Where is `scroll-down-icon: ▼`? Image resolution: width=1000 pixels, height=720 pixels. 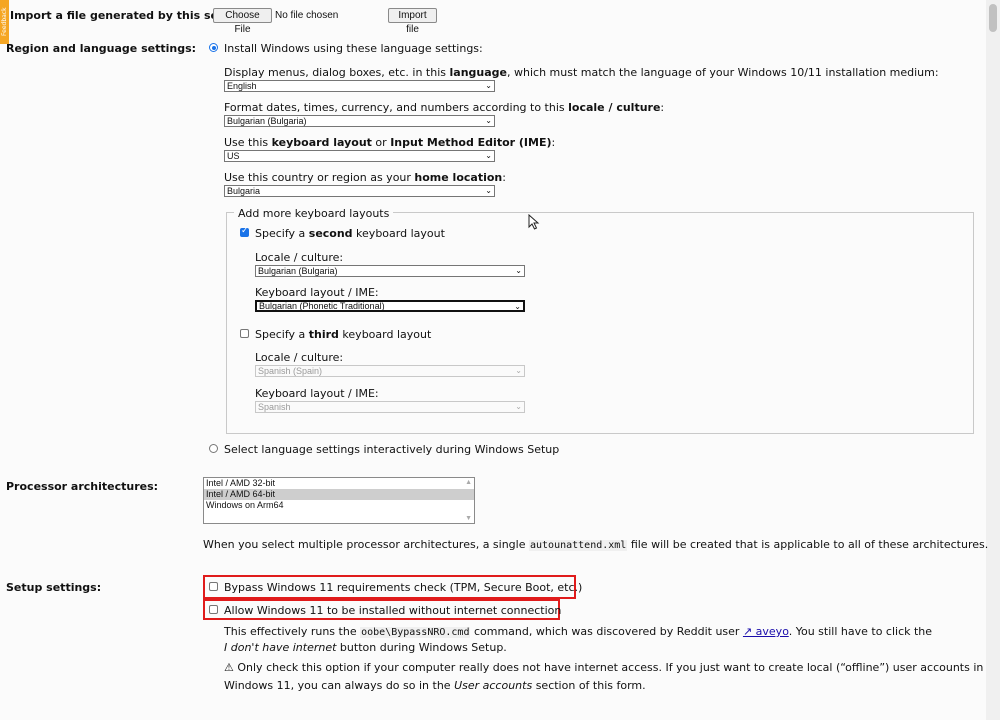 scroll-down-icon: ▼ is located at coordinates (468, 518).